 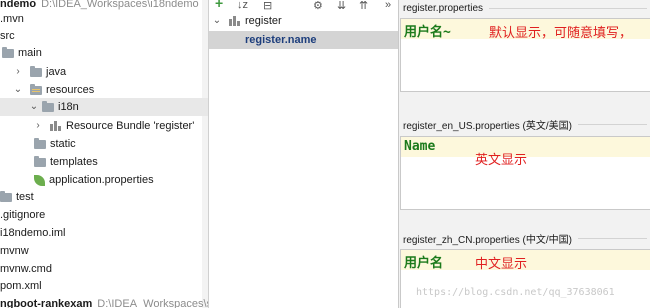 I want to click on more-icon: », so click(x=388, y=5).